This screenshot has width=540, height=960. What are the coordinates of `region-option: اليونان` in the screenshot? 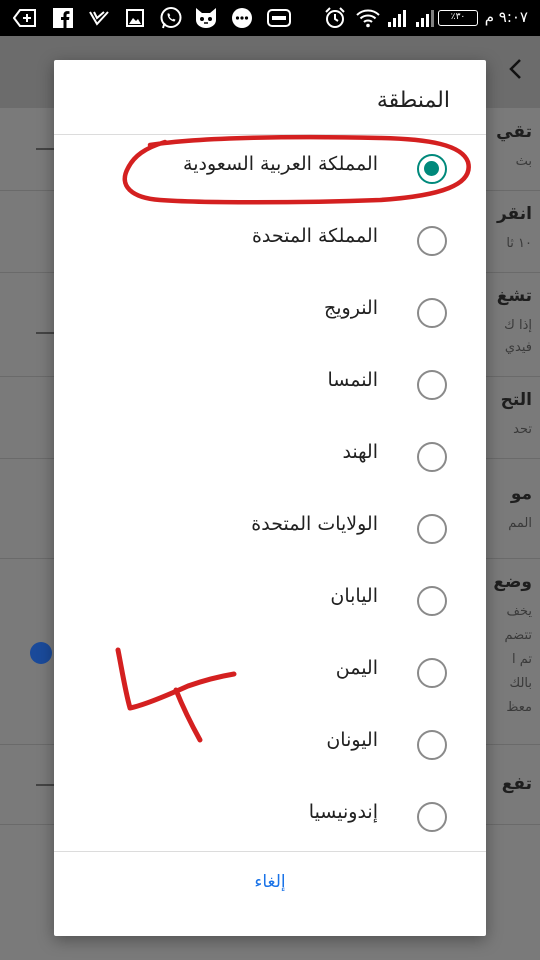 It's located at (270, 745).